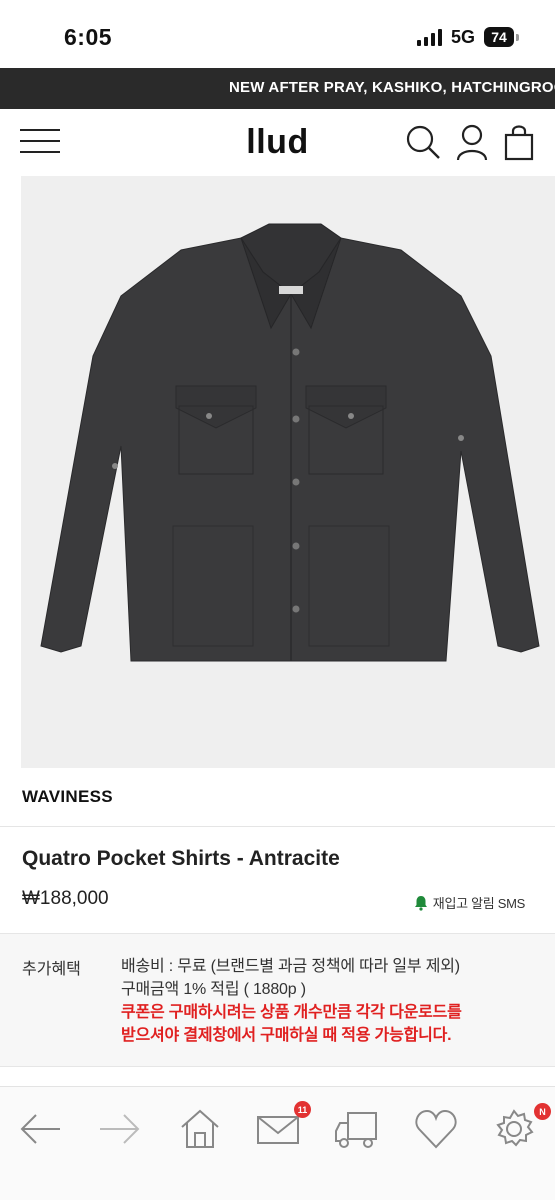 This screenshot has width=555, height=1200. Describe the element at coordinates (499, 37) in the screenshot. I see `battery-level: 74` at that location.